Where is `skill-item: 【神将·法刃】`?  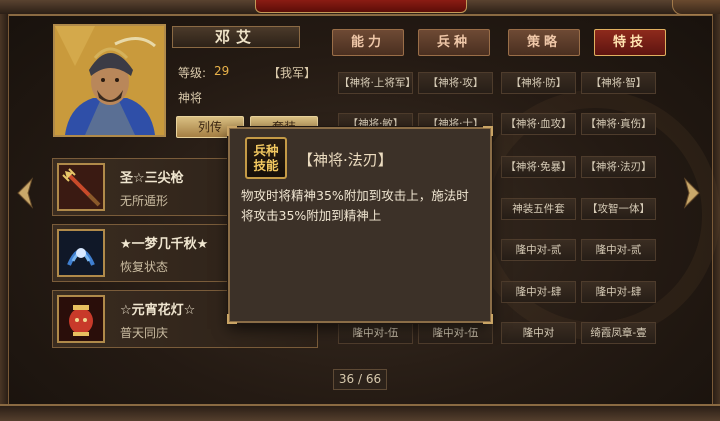 skill-item: 【神将·法刃】 is located at coordinates (618, 167).